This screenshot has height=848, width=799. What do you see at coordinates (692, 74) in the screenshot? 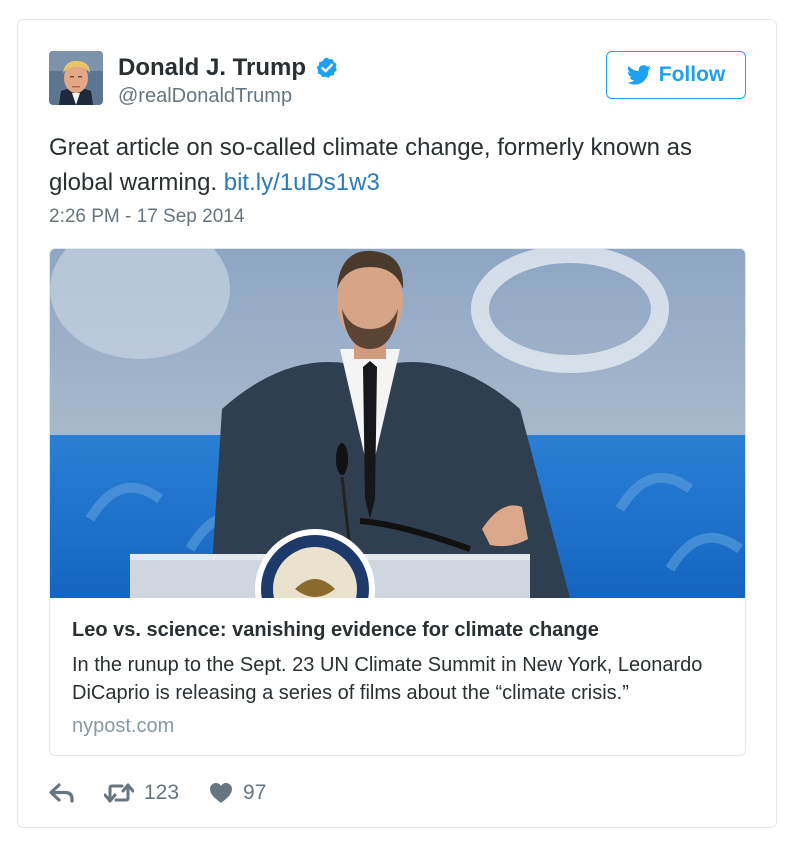
I see `follow-label: Follow` at bounding box center [692, 74].